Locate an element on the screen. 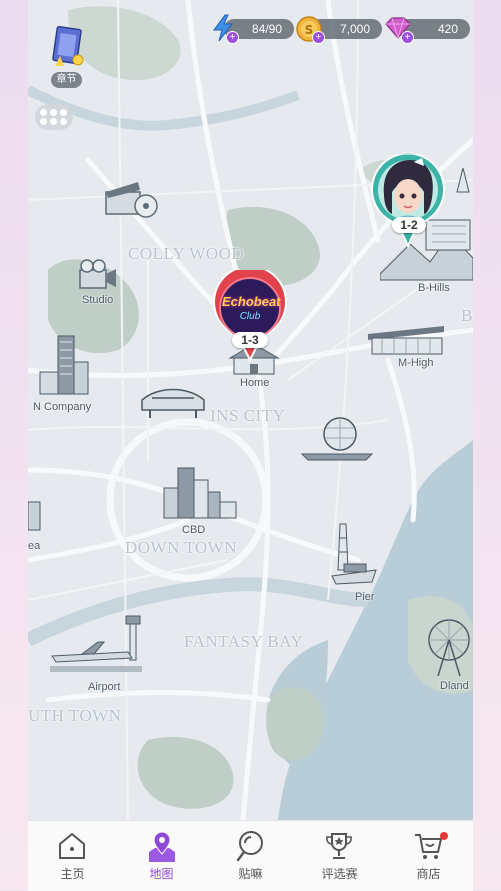  shop-notification-badge is located at coordinates (444, 836).